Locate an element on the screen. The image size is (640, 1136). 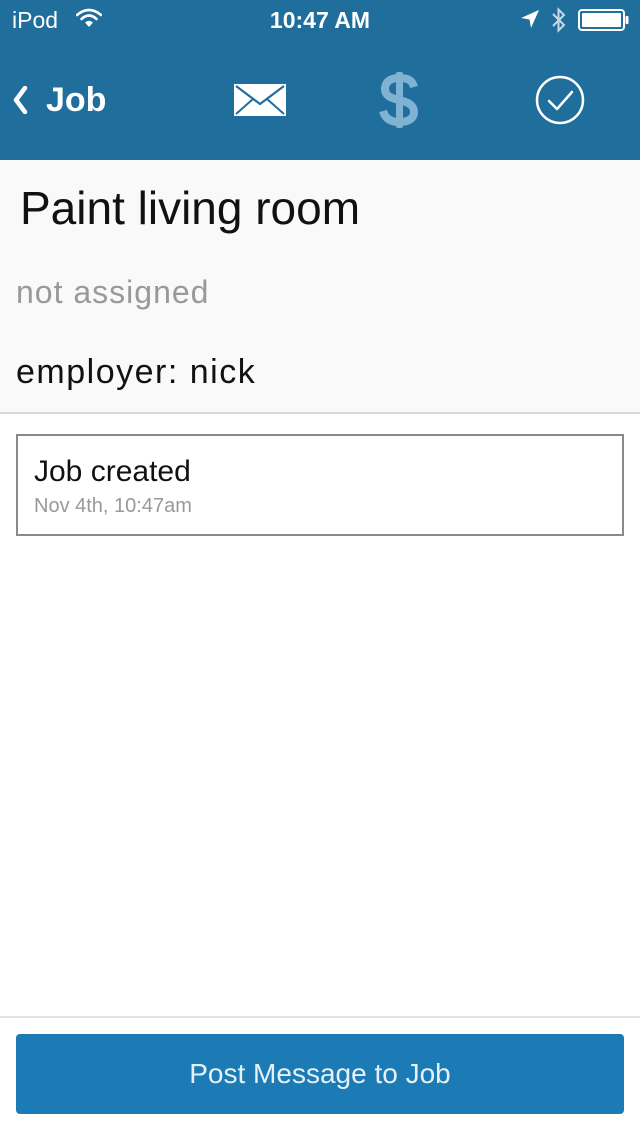
mail-button is located at coordinates (260, 102).